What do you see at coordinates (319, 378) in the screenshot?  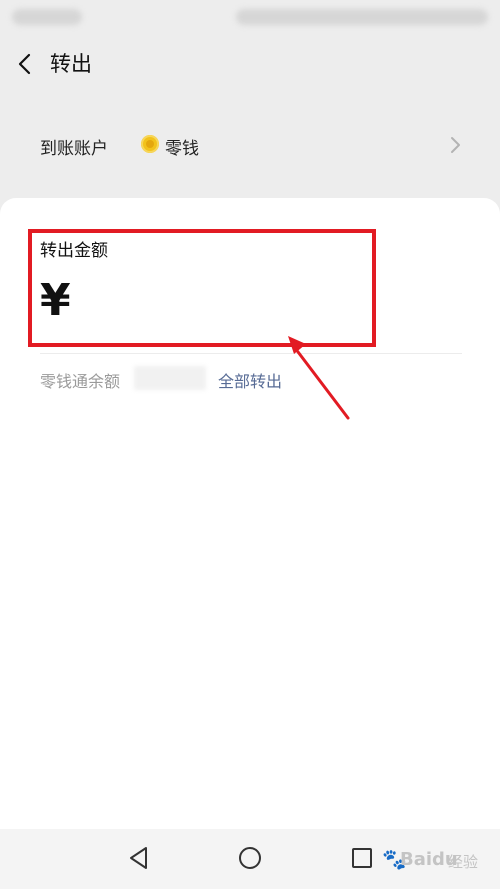 I see `red-arrow-annotation` at bounding box center [319, 378].